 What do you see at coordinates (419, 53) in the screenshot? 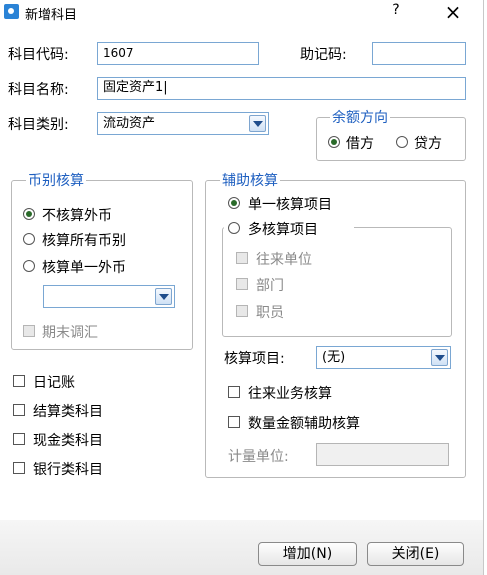
I see `mnemonic-input` at bounding box center [419, 53].